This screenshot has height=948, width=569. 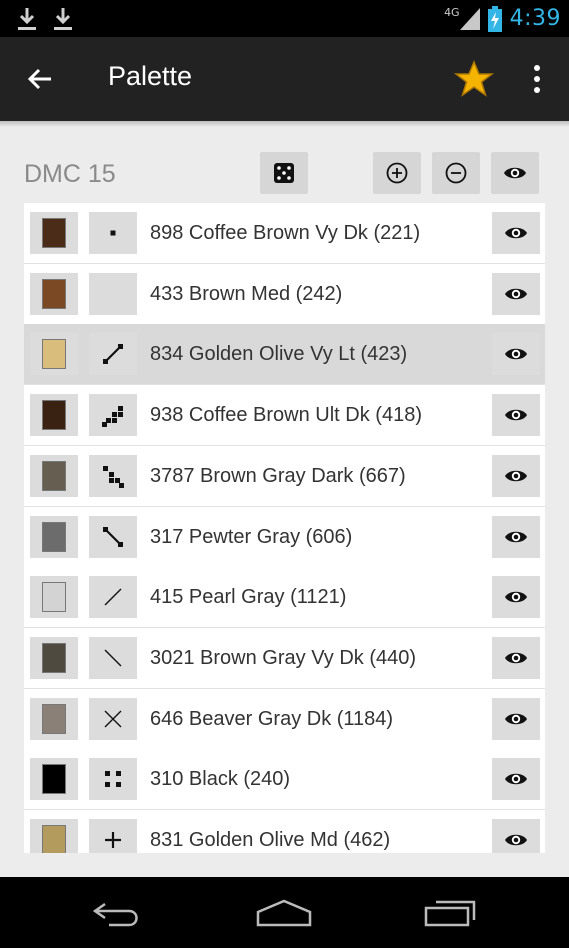 I want to click on color-label: 433 Brown Med (242), so click(x=246, y=293).